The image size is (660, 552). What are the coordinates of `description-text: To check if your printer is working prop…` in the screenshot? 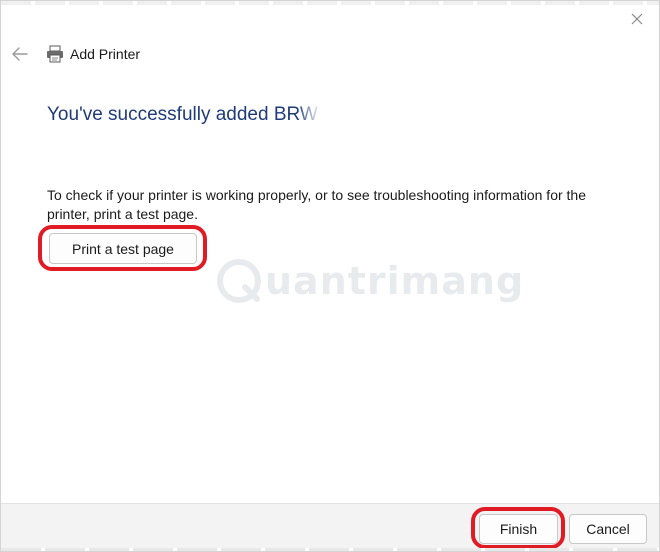 It's located at (316, 204).